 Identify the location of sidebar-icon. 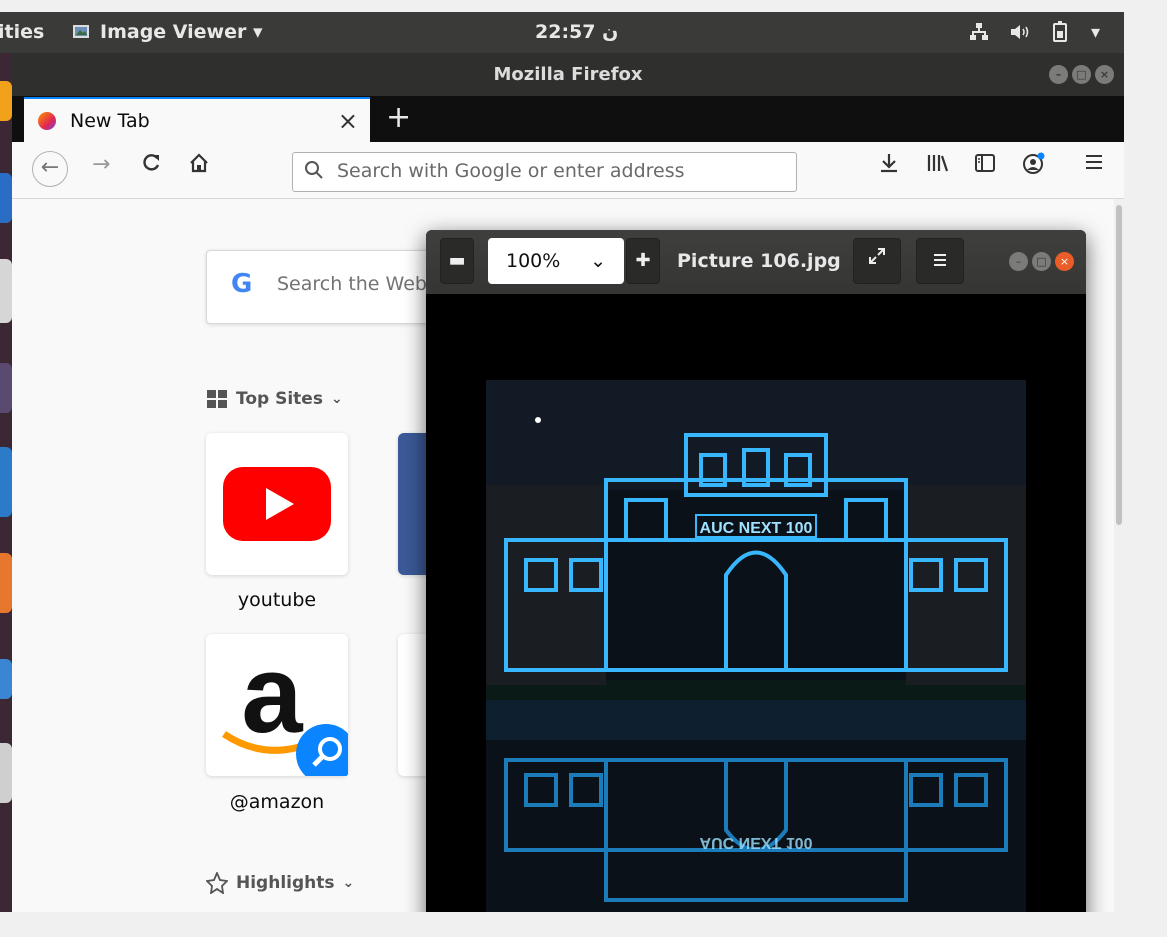
(985, 163).